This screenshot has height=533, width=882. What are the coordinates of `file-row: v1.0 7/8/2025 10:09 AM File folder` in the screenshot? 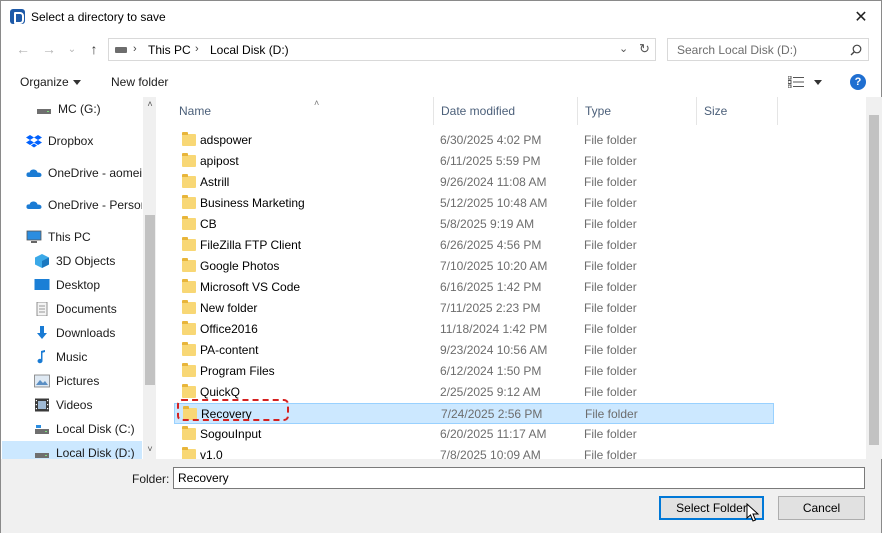 It's located at (474, 452).